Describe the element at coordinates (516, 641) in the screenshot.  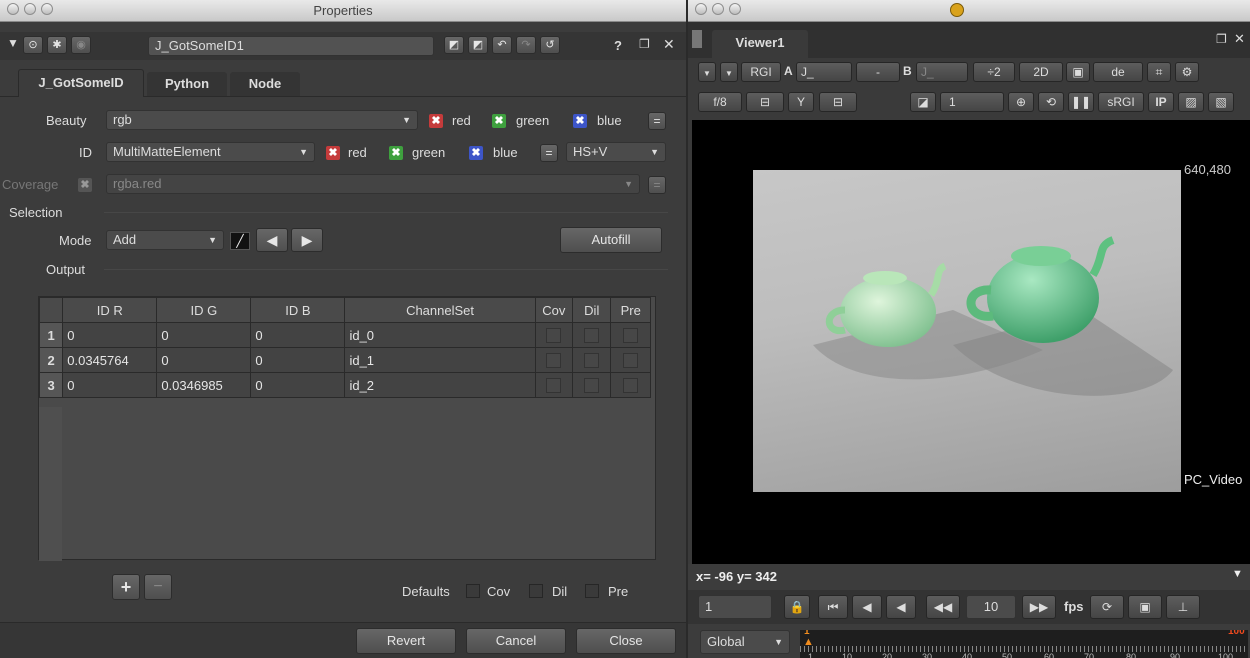
I see `cancel-button: Cancel` at that location.